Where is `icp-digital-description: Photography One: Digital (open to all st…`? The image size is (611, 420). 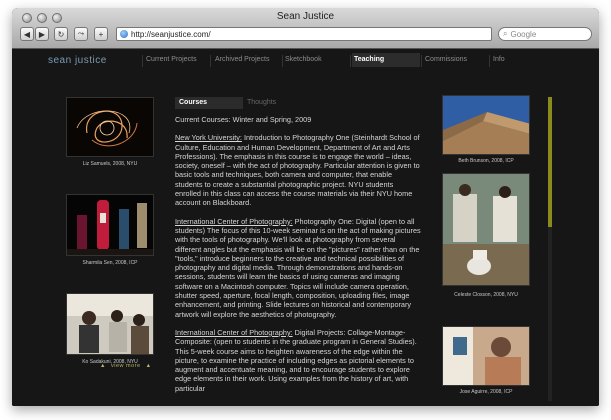
icp-digital-description: Photography One: Digital (open to all st… is located at coordinates (298, 267).